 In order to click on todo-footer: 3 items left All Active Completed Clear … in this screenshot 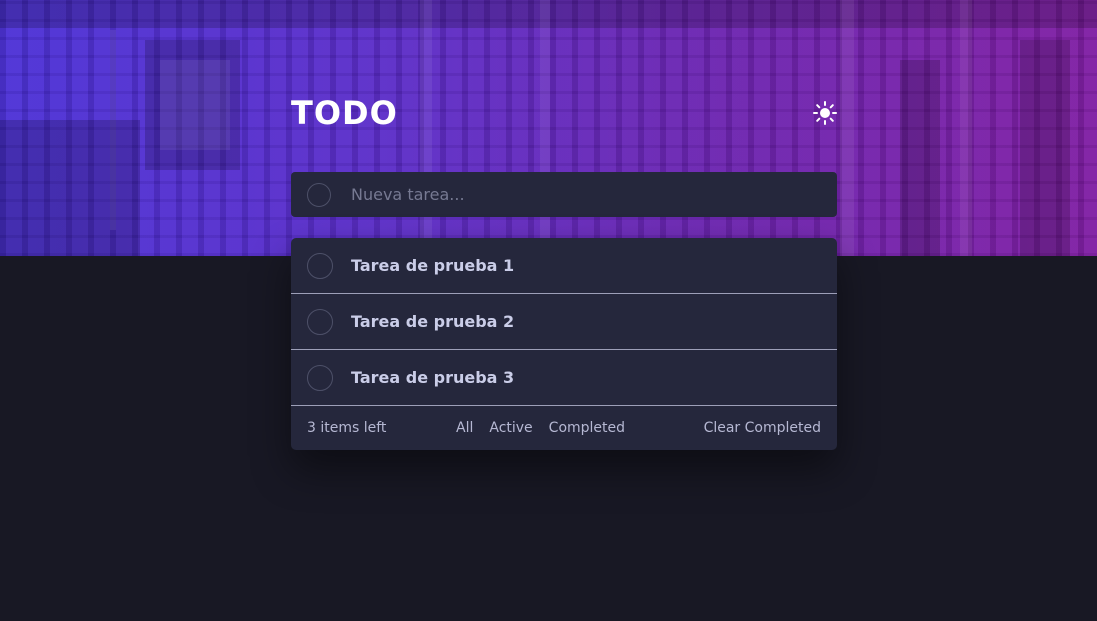, I will do `click(564, 428)`.